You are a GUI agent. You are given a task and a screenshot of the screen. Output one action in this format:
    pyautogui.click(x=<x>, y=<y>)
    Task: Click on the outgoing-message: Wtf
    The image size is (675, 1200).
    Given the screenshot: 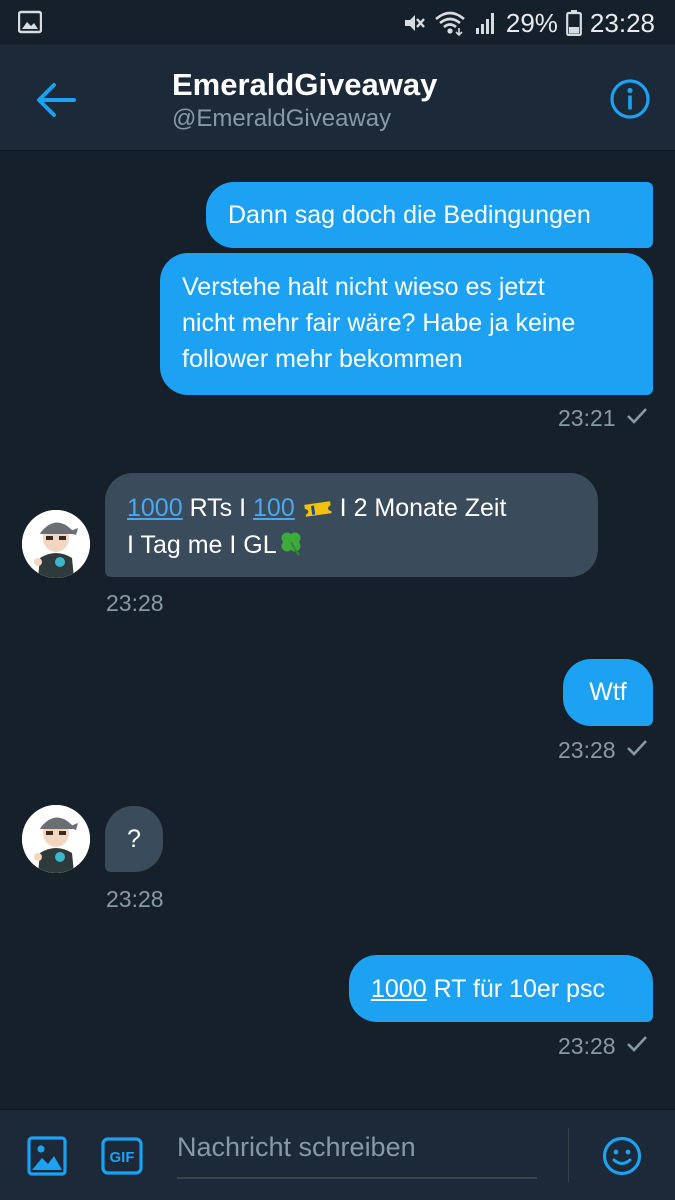 What is the action you would take?
    pyautogui.click(x=608, y=692)
    